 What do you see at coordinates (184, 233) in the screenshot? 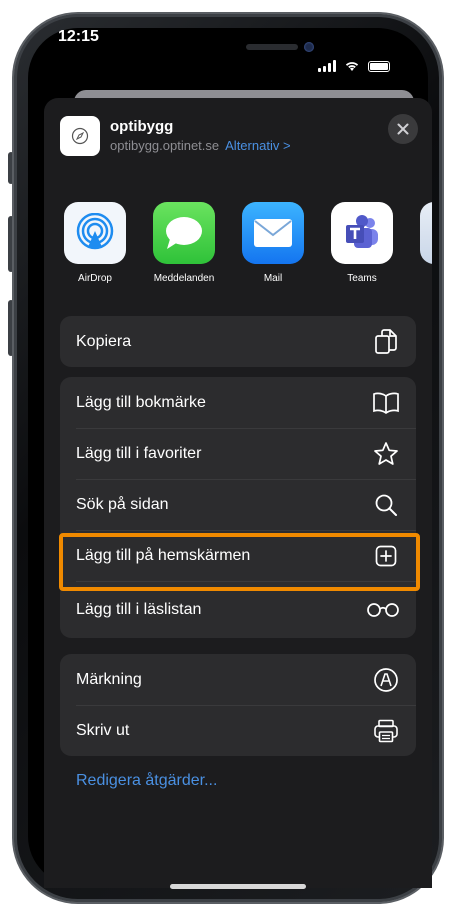
I see `messages-icon` at bounding box center [184, 233].